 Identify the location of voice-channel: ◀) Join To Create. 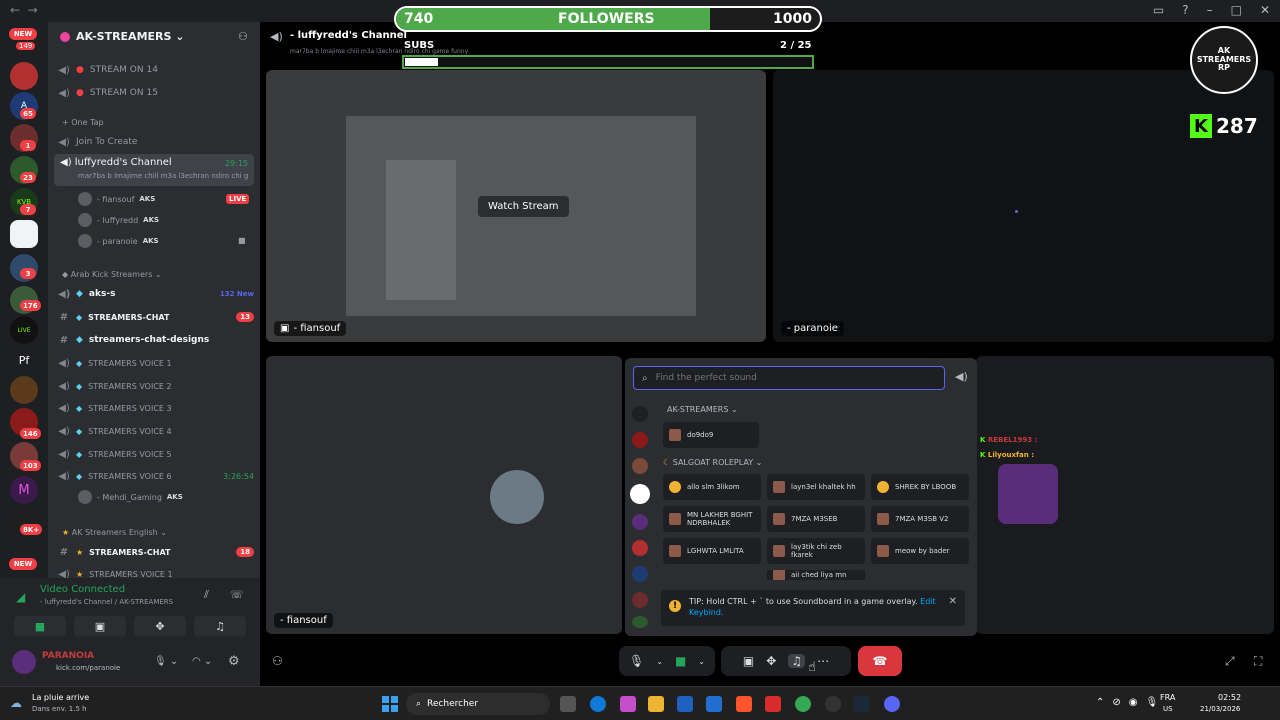
(156, 142).